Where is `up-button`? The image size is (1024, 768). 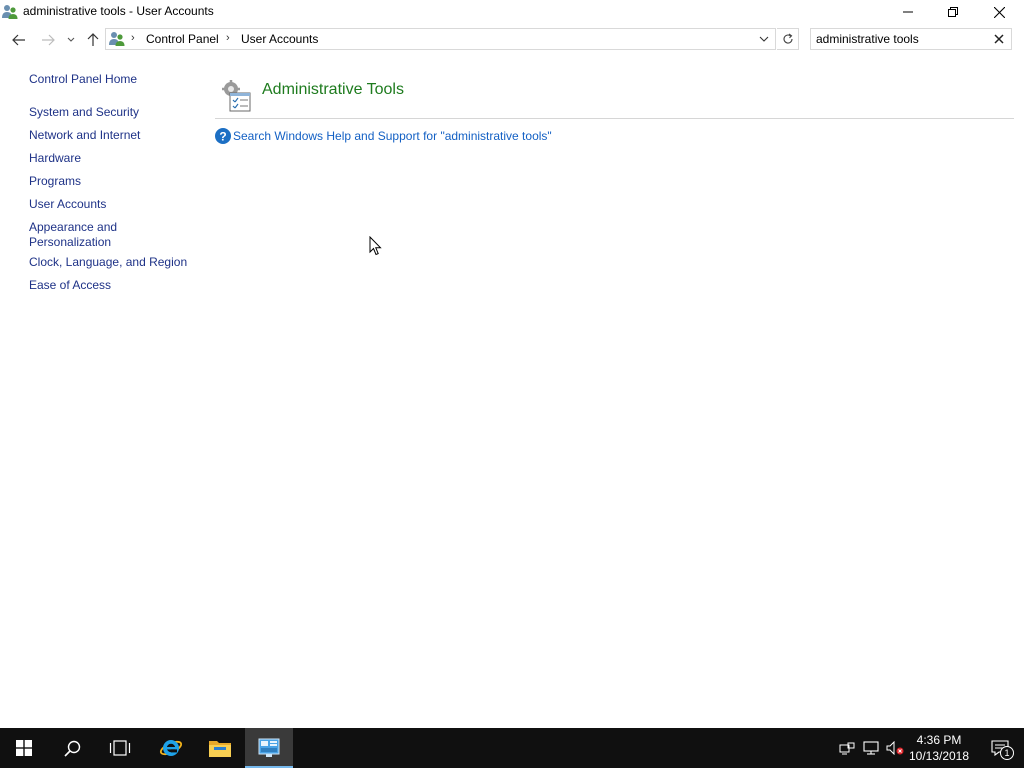
up-button is located at coordinates (93, 40).